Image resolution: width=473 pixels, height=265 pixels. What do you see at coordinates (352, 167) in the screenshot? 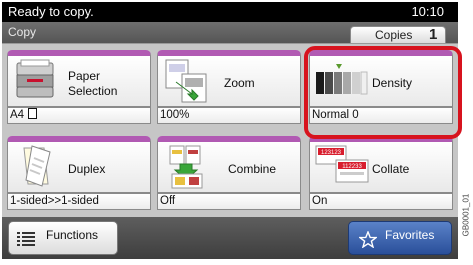
I see `collate-icon-text-2: 112233` at bounding box center [352, 167].